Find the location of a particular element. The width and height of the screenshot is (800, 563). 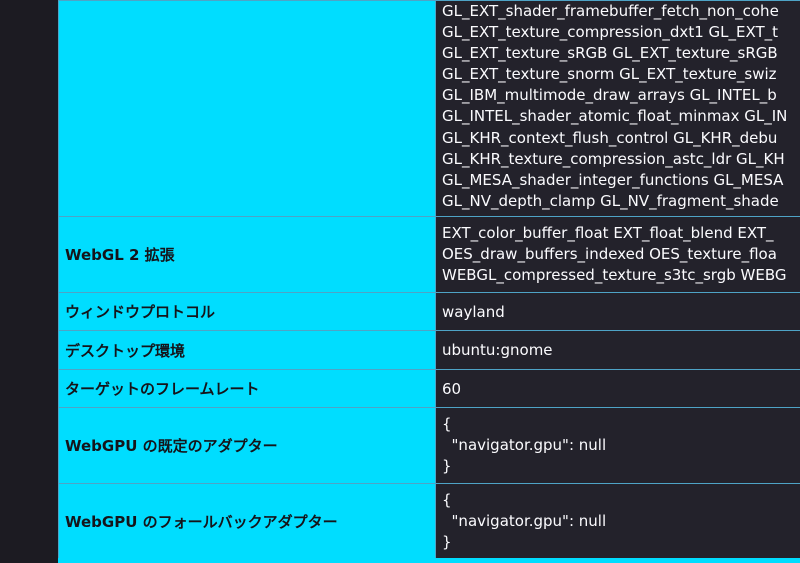

table-row: デスクトップ環境 ubuntu:gnome is located at coordinates (429, 350).